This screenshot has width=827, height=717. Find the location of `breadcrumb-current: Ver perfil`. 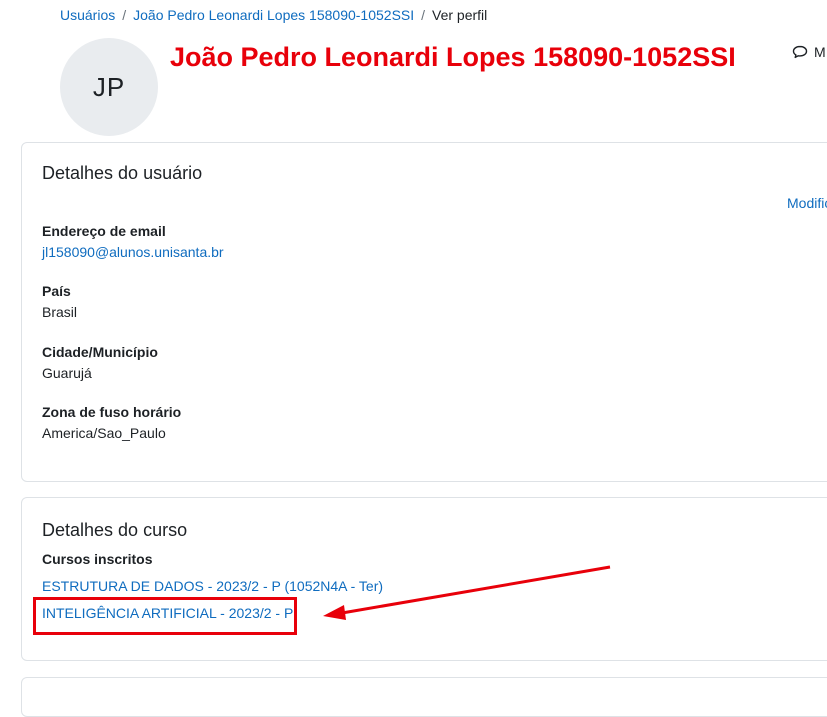

breadcrumb-current: Ver perfil is located at coordinates (460, 15).